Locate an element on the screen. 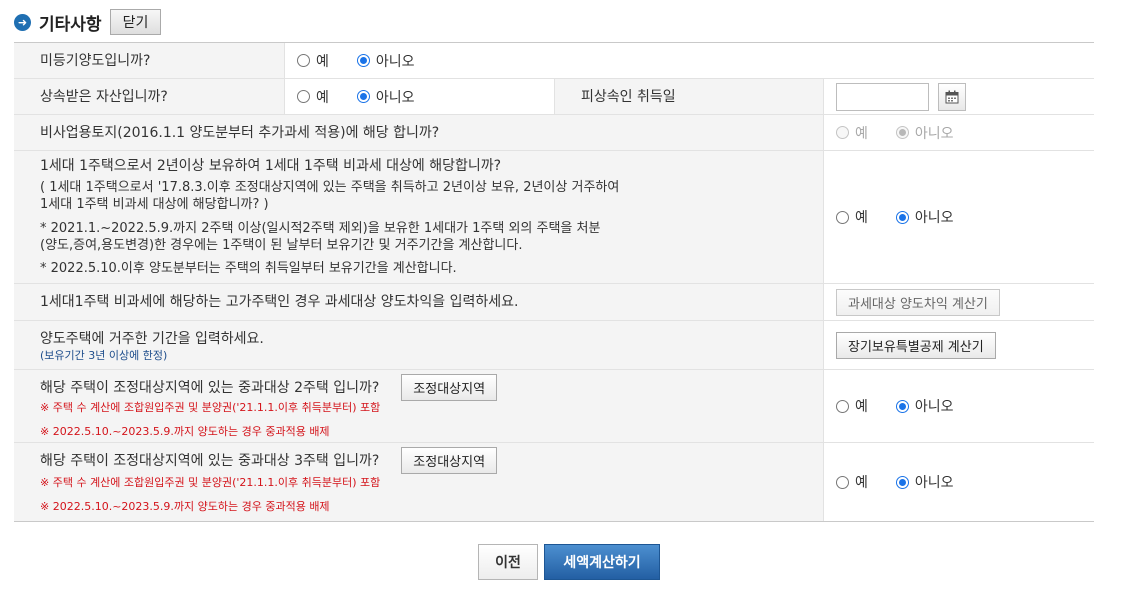 This screenshot has height=602, width=1128. label-acquisition-date: 피상속인 취득일 is located at coordinates (628, 96).